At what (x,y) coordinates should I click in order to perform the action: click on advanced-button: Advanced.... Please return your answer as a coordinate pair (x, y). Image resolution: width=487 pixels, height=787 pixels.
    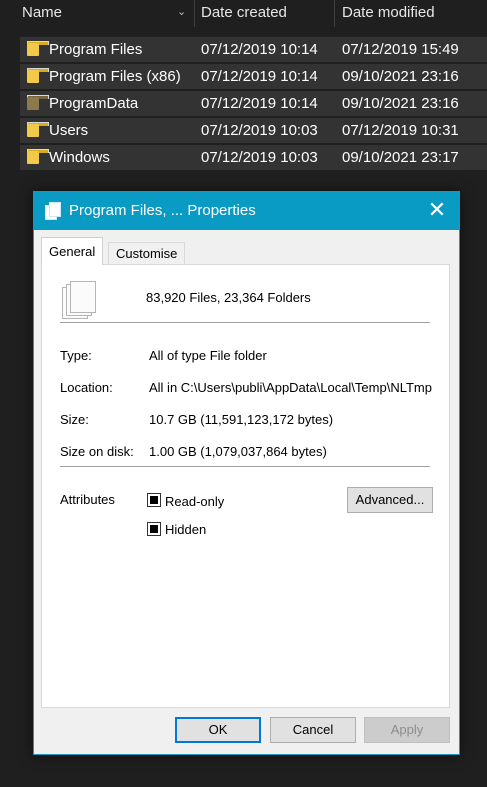
    Looking at the image, I should click on (390, 500).